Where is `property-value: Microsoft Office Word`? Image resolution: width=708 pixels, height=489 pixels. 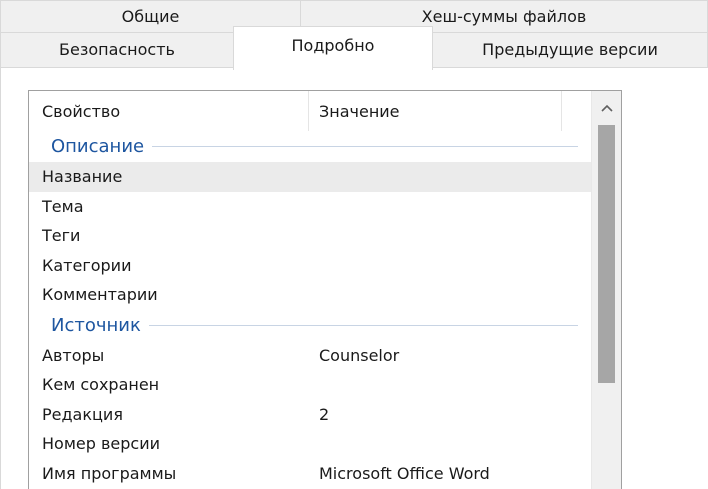
property-value: Microsoft Office Word is located at coordinates (404, 473).